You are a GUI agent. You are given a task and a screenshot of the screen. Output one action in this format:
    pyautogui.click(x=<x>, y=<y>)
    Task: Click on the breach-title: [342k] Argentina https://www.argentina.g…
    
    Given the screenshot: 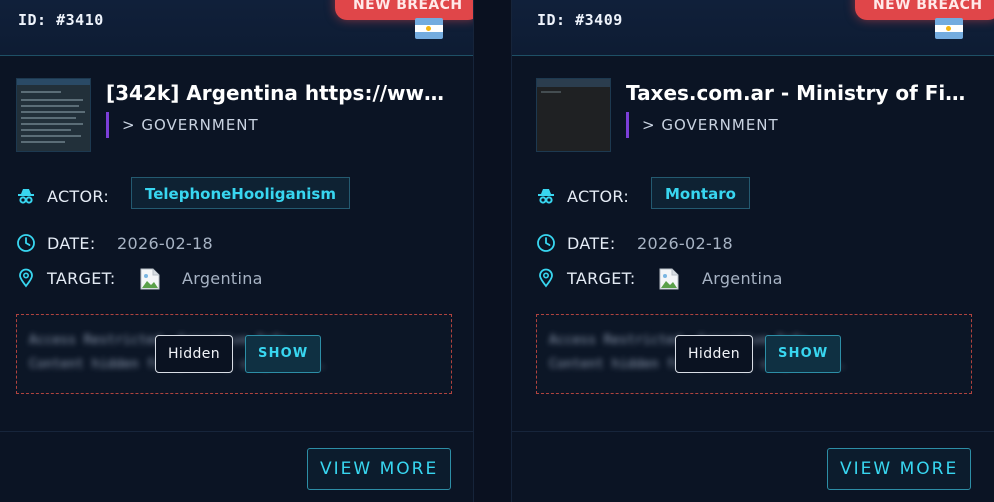 What is the action you would take?
    pyautogui.click(x=281, y=93)
    